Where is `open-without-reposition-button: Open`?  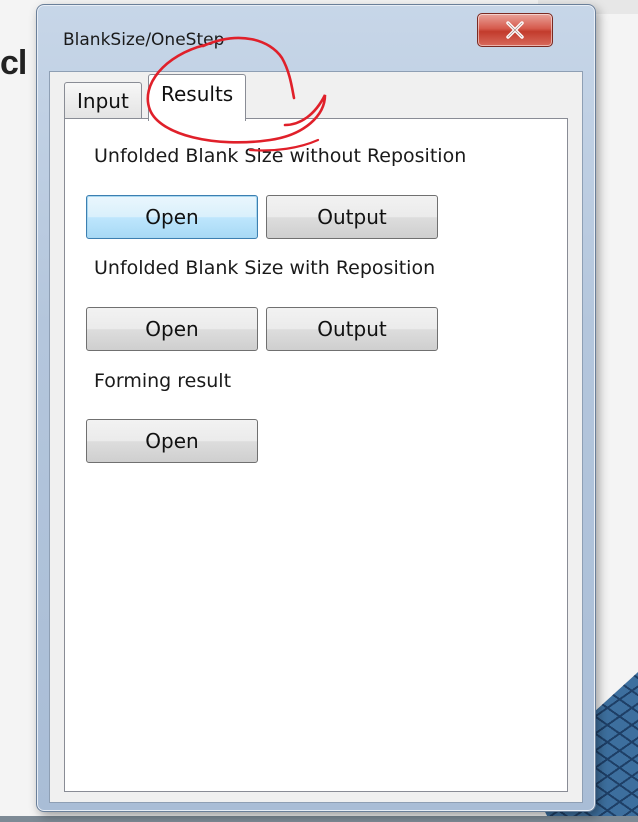
open-without-reposition-button: Open is located at coordinates (172, 217).